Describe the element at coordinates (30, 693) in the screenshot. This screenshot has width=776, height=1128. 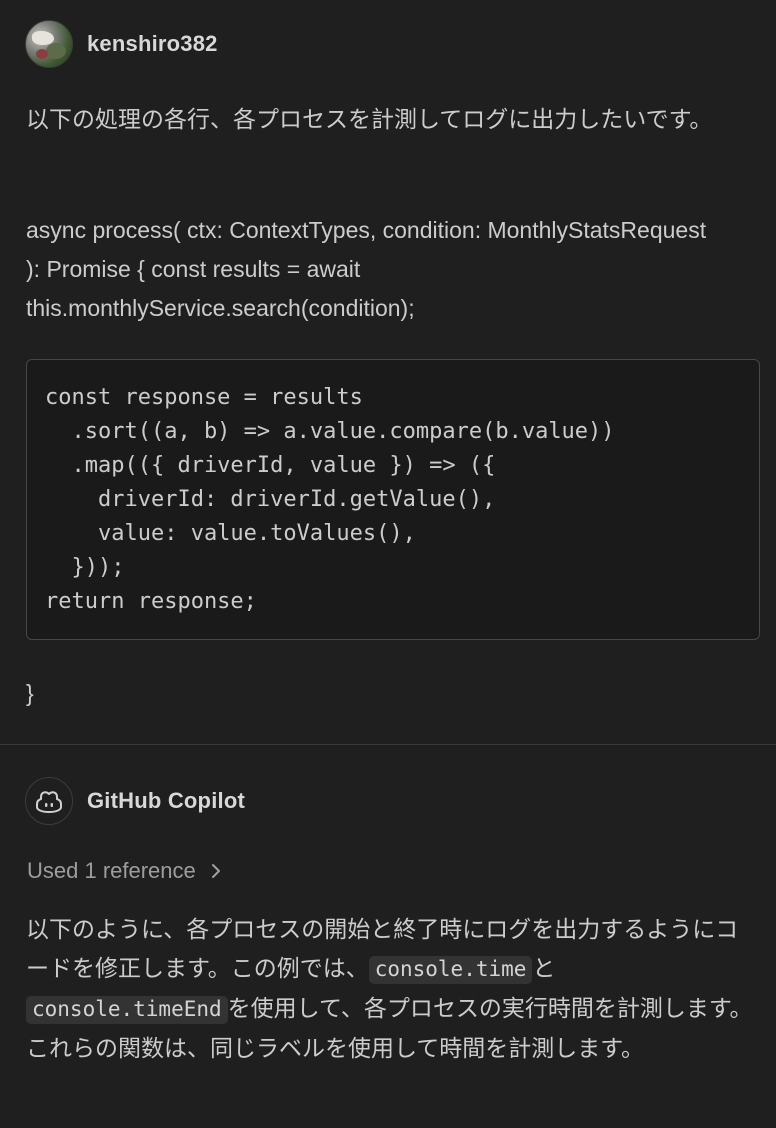
I see `closing-brace: }` at that location.